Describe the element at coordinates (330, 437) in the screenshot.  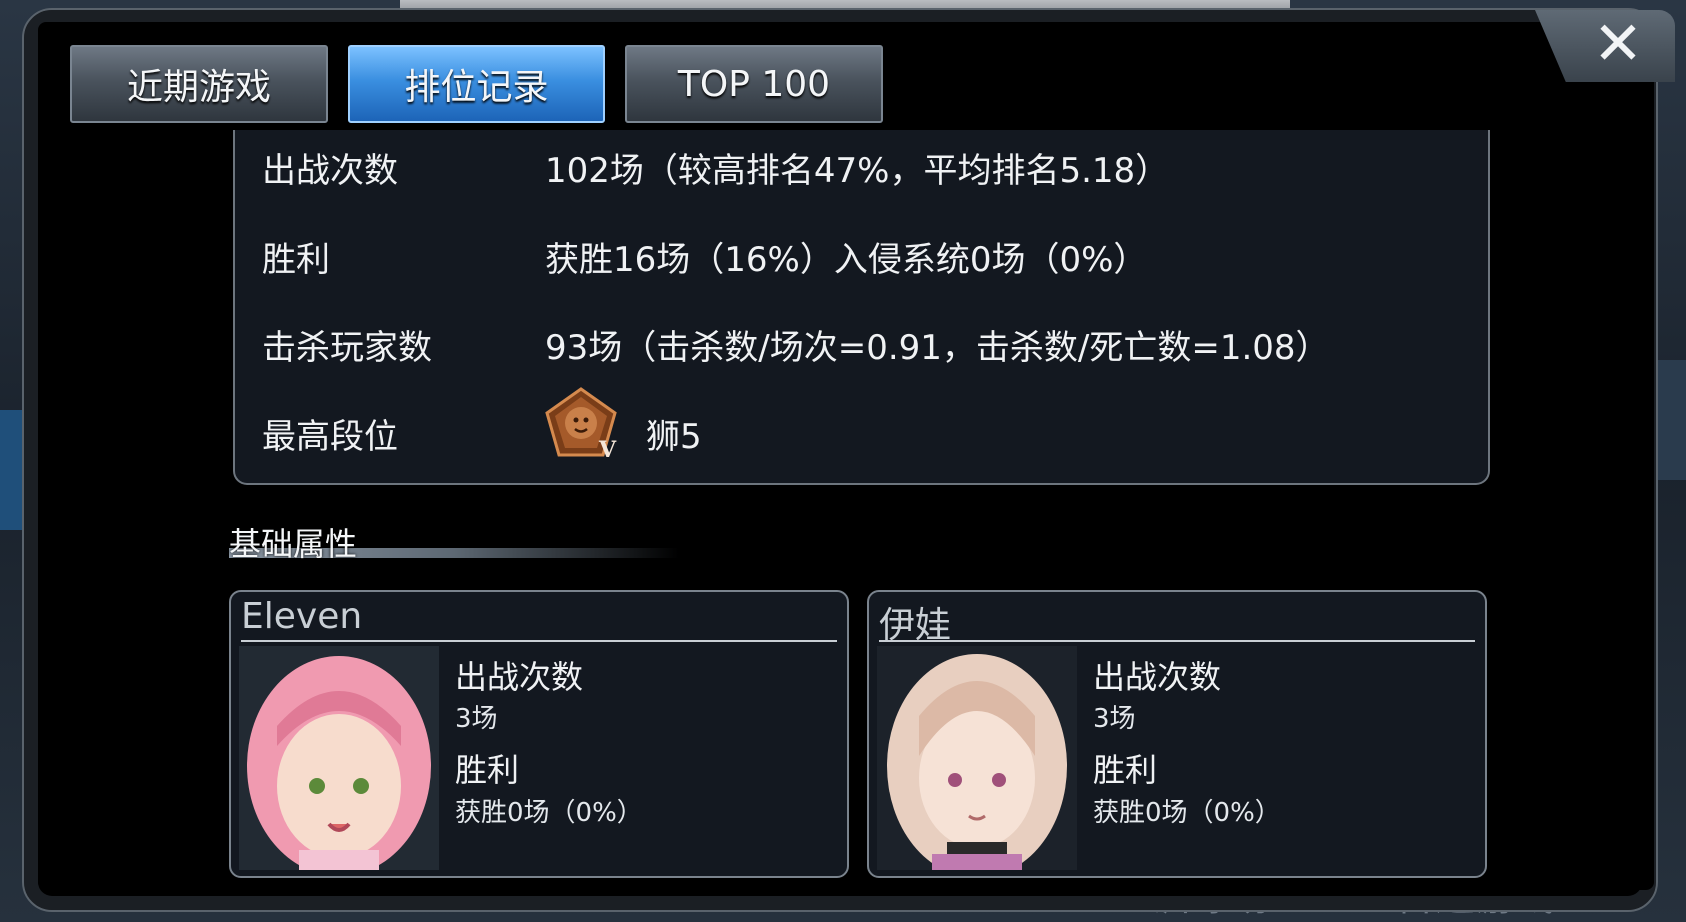
I see `stat-label-highest-rank: 最高段位` at that location.